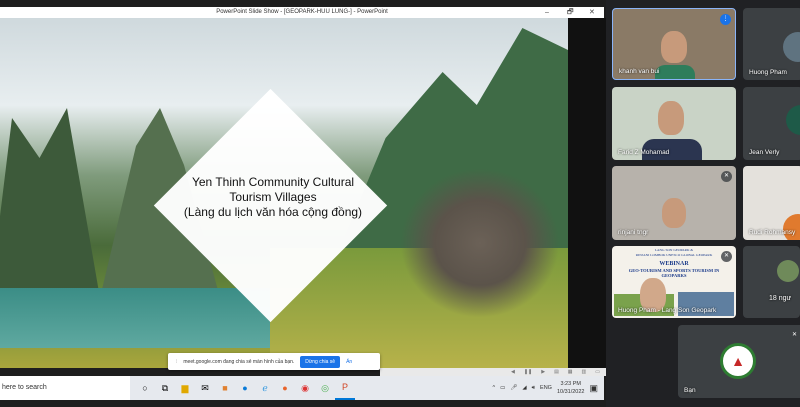 Image resolution: width=800 pixels, height=407 pixels. I want to click on prev-icon: ◀, so click(513, 372).